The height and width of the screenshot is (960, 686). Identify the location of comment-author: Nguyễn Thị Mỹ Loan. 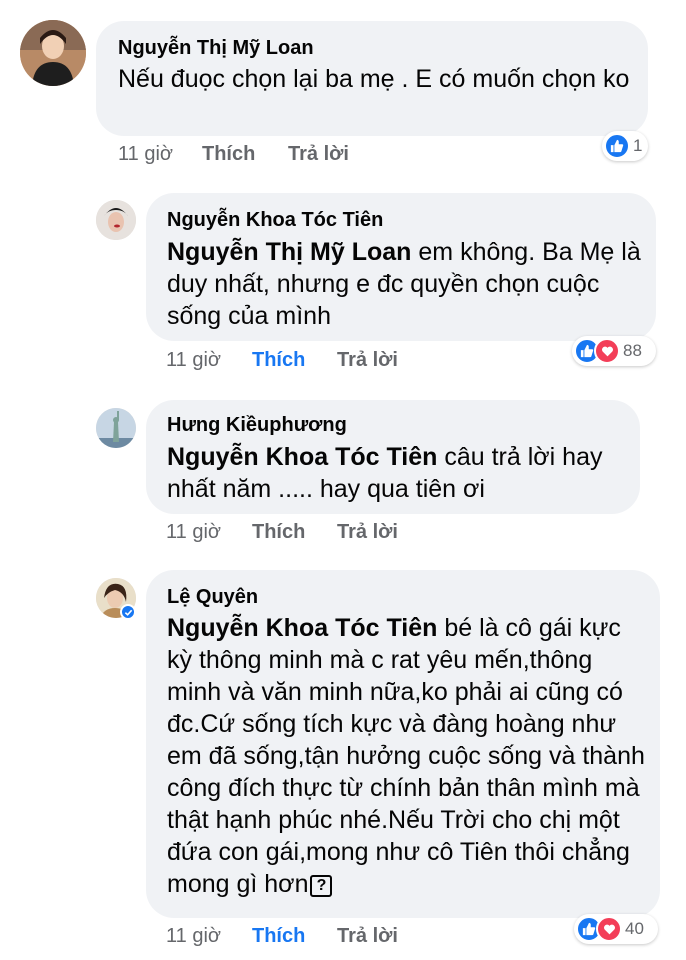
(216, 48).